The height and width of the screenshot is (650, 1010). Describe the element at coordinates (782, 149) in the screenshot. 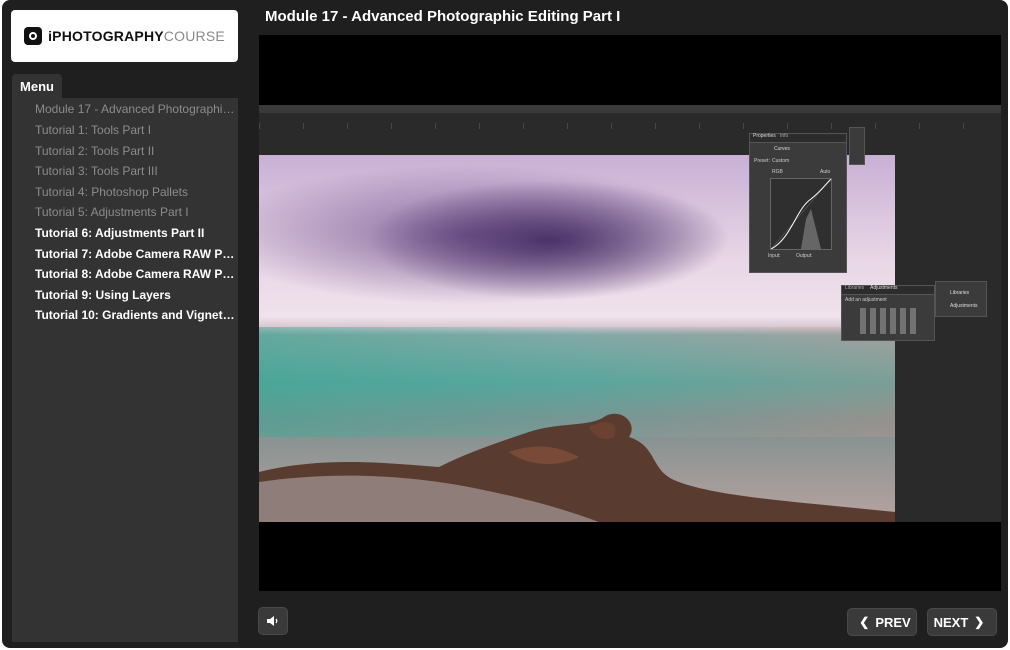

I see `curves-layer-label: Curves` at that location.